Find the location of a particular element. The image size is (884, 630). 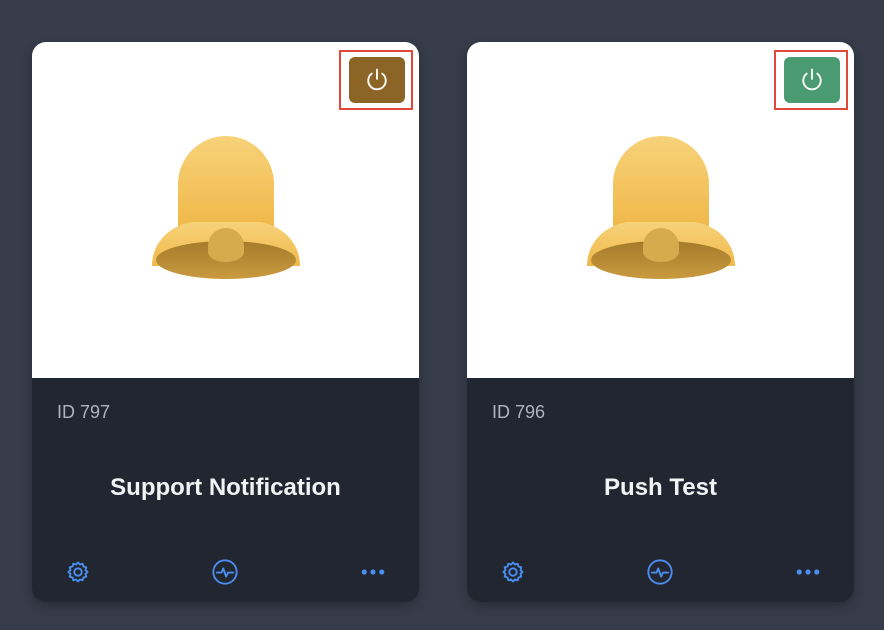

card-title: Push Test is located at coordinates (660, 487).